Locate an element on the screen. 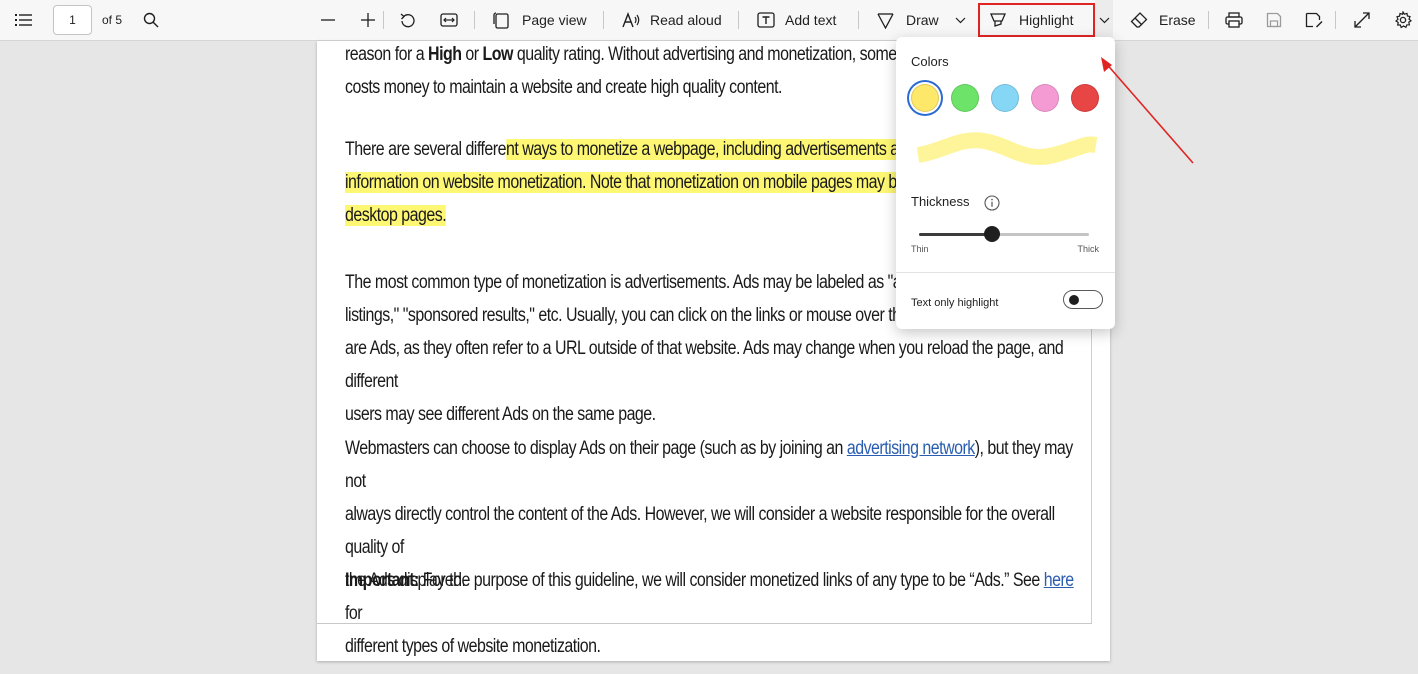 Image resolution: width=1418 pixels, height=674 pixels. thickness-slider-fill is located at coordinates (956, 234).